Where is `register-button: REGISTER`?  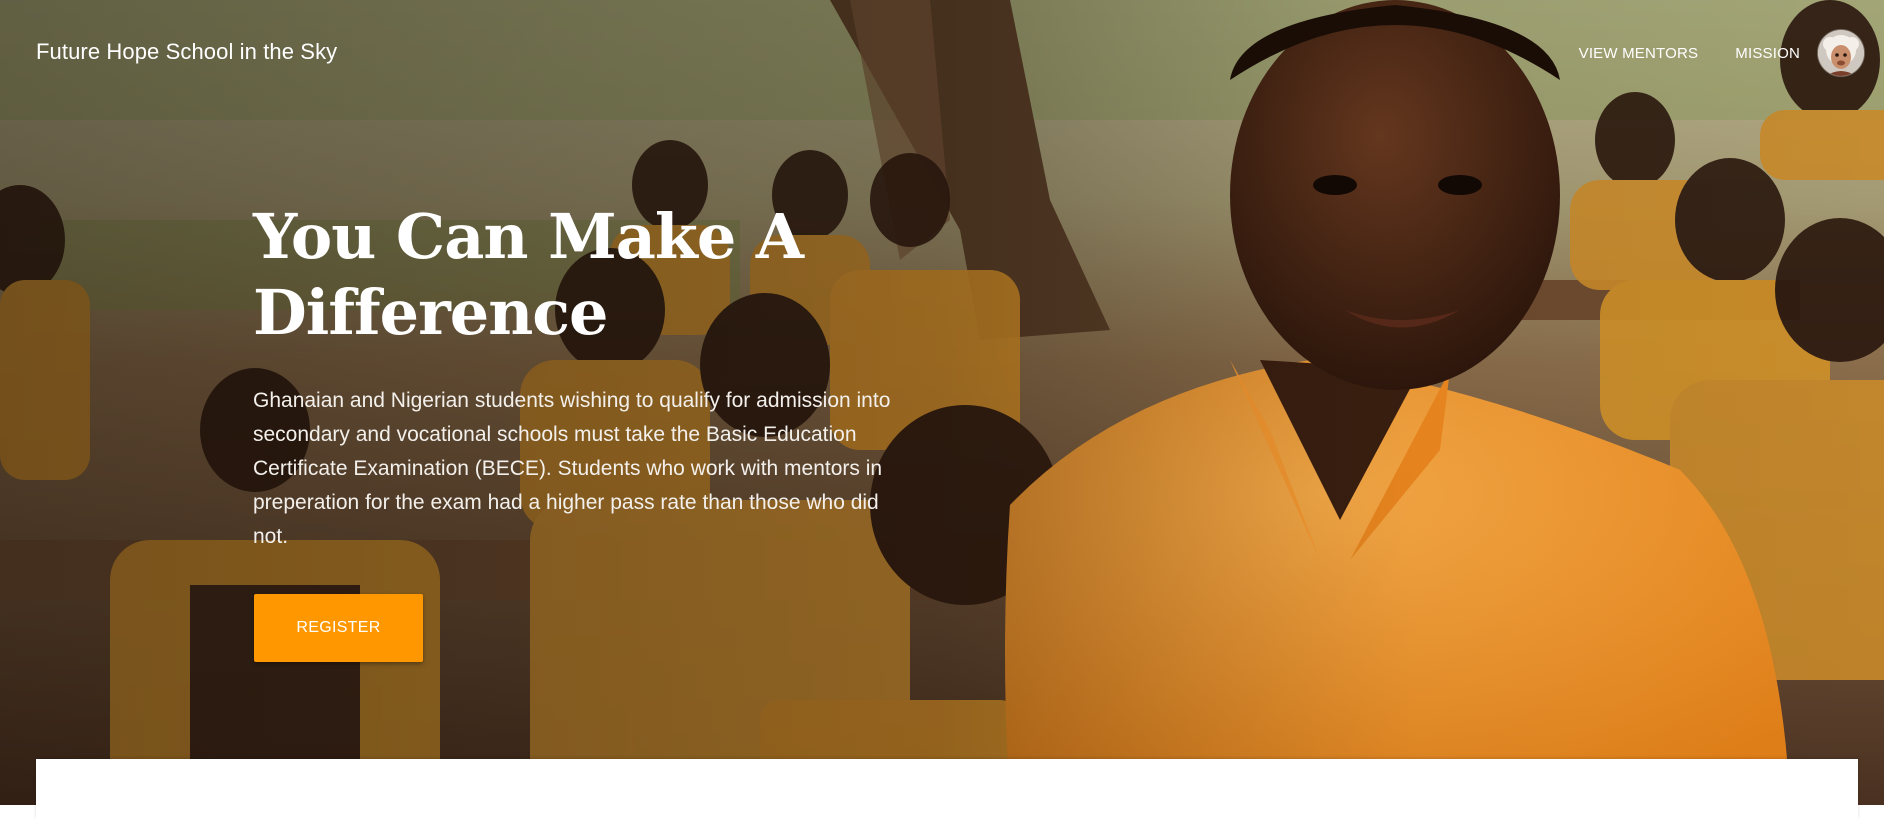
register-button: REGISTER is located at coordinates (338, 628).